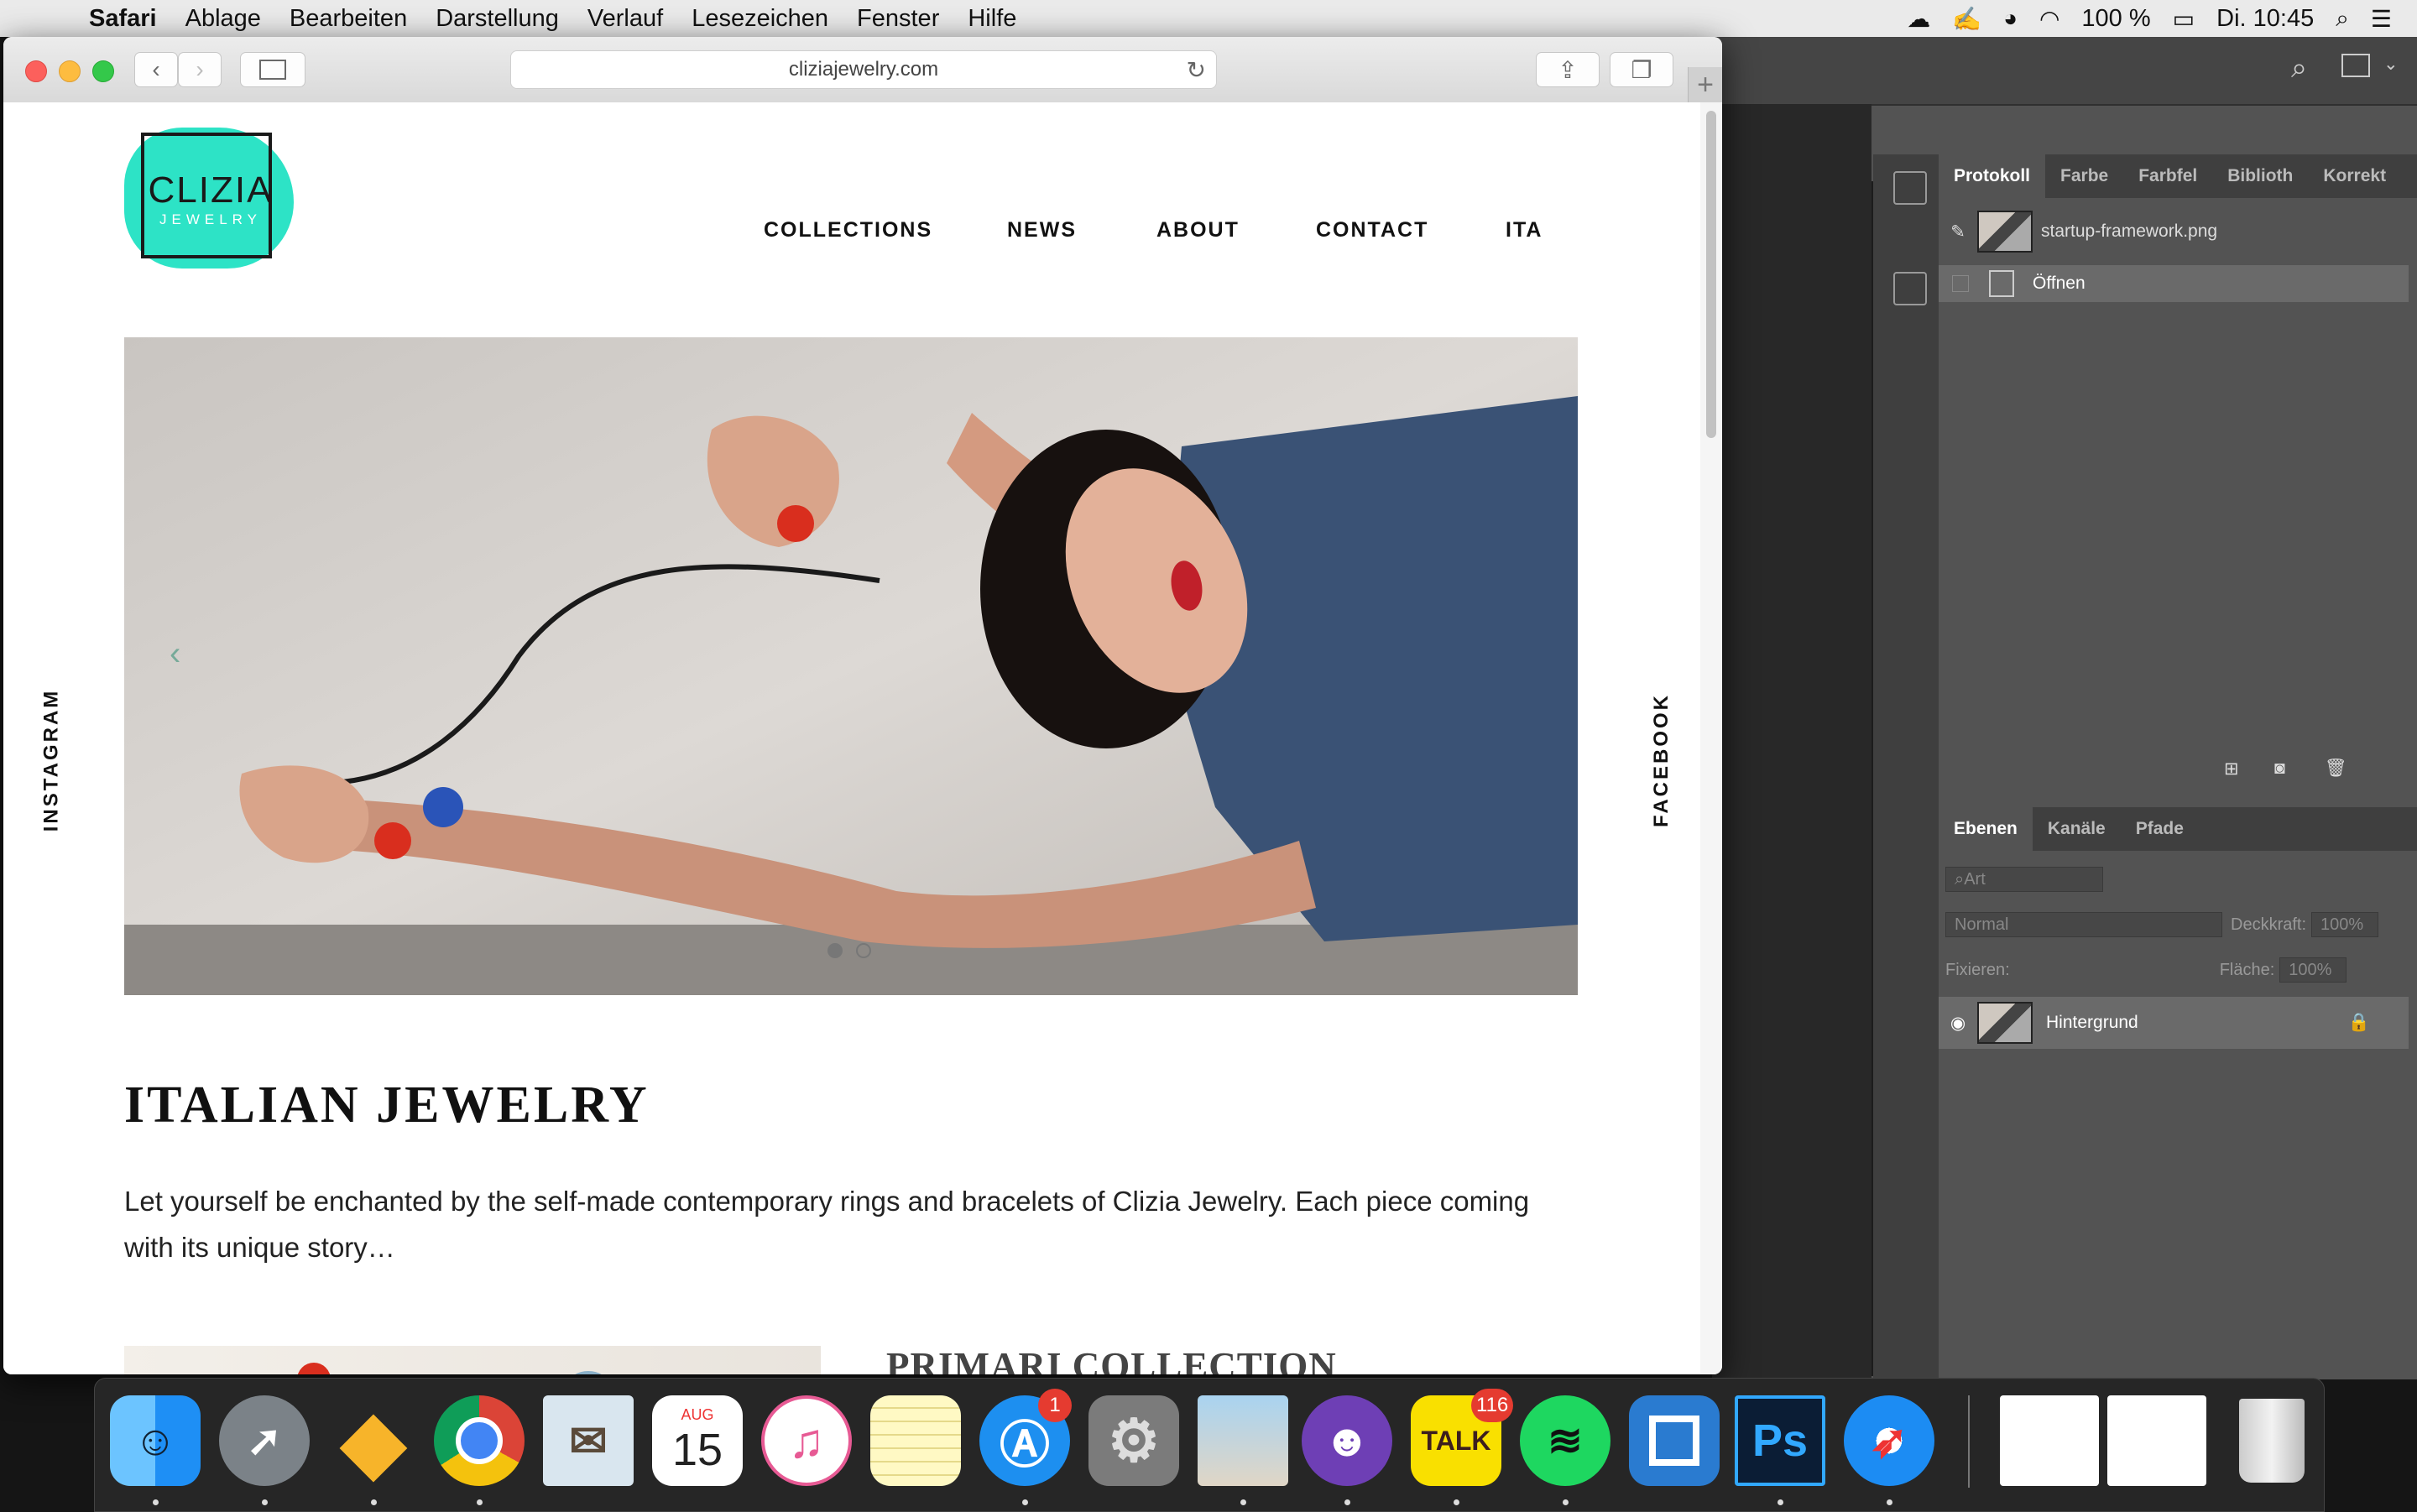  Describe the element at coordinates (2167, 176) in the screenshot. I see `tab-farbfelder: Farbfel` at that location.